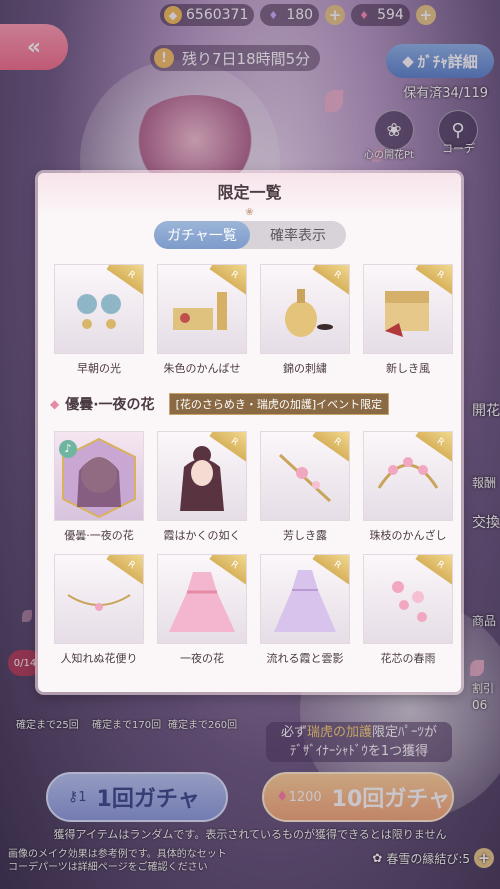 This screenshot has height=889, width=500. What do you see at coordinates (407, 313) in the screenshot?
I see `jewelry-box-icon` at bounding box center [407, 313].